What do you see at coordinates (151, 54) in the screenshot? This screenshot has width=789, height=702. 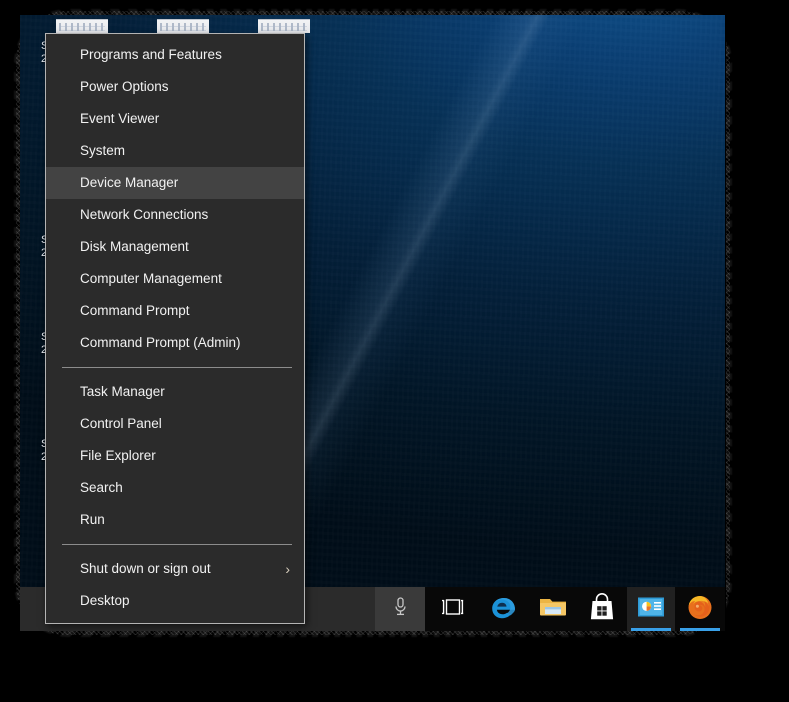 I see `menu-item-label: Programs and Features` at bounding box center [151, 54].